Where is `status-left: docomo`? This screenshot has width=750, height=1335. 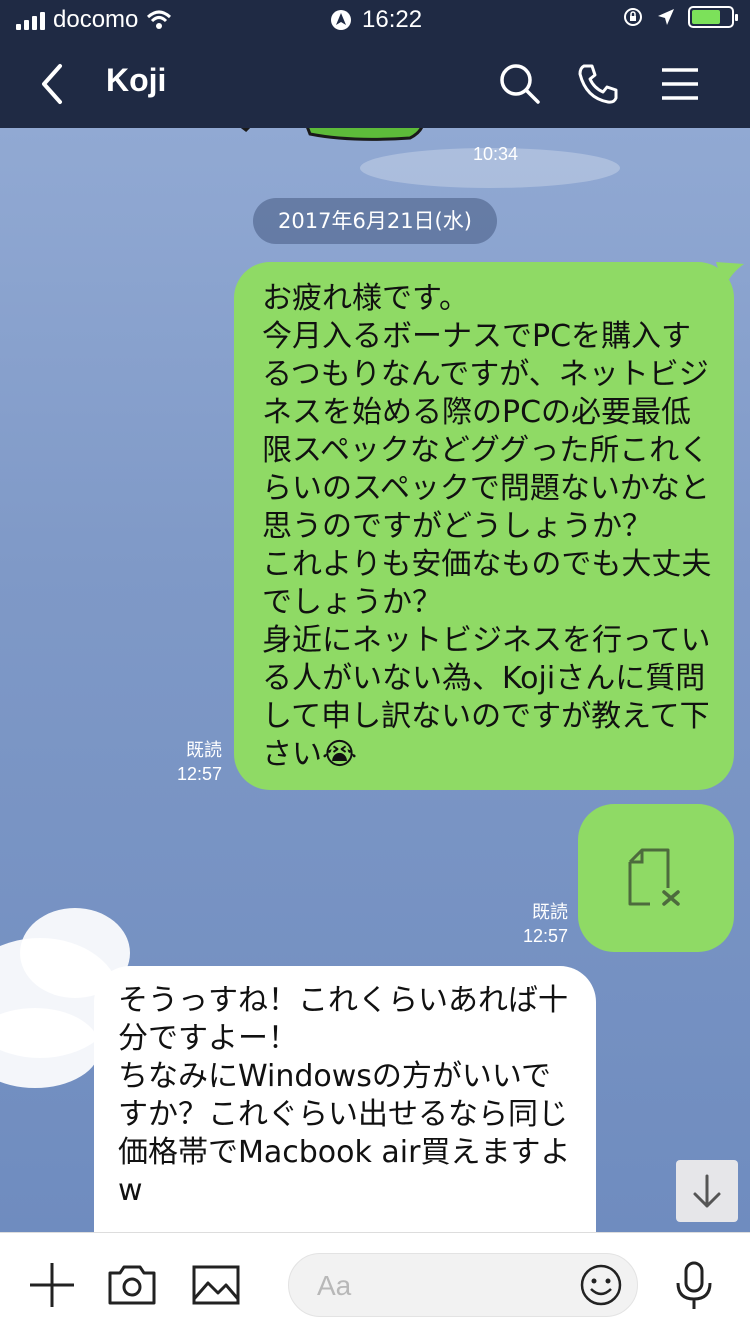 status-left: docomo is located at coordinates (94, 20).